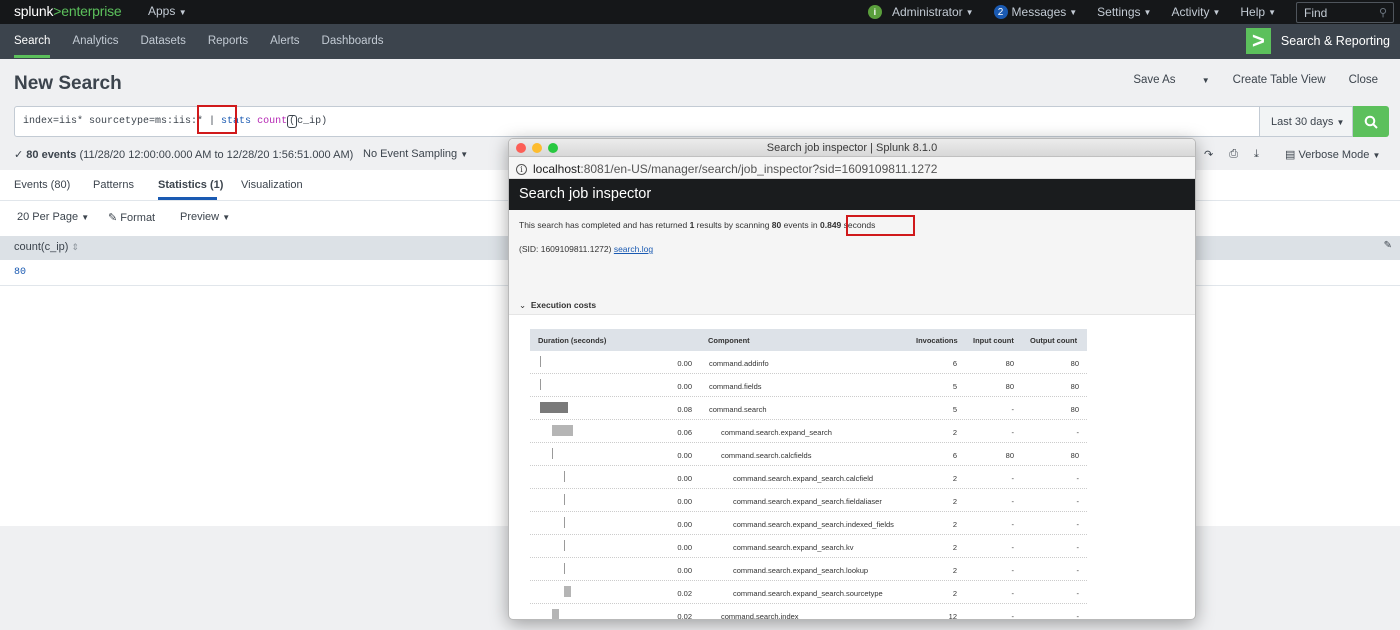 The image size is (1400, 630). I want to click on app-logo-icon: >, so click(1258, 41).